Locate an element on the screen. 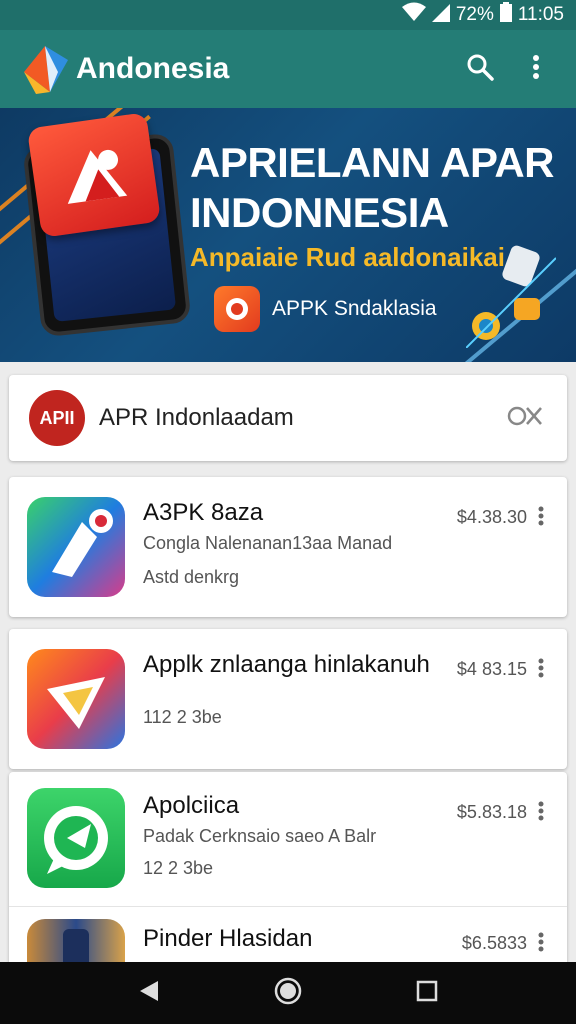 The height and width of the screenshot is (1024, 576). banner-app-icon is located at coordinates (94, 175).